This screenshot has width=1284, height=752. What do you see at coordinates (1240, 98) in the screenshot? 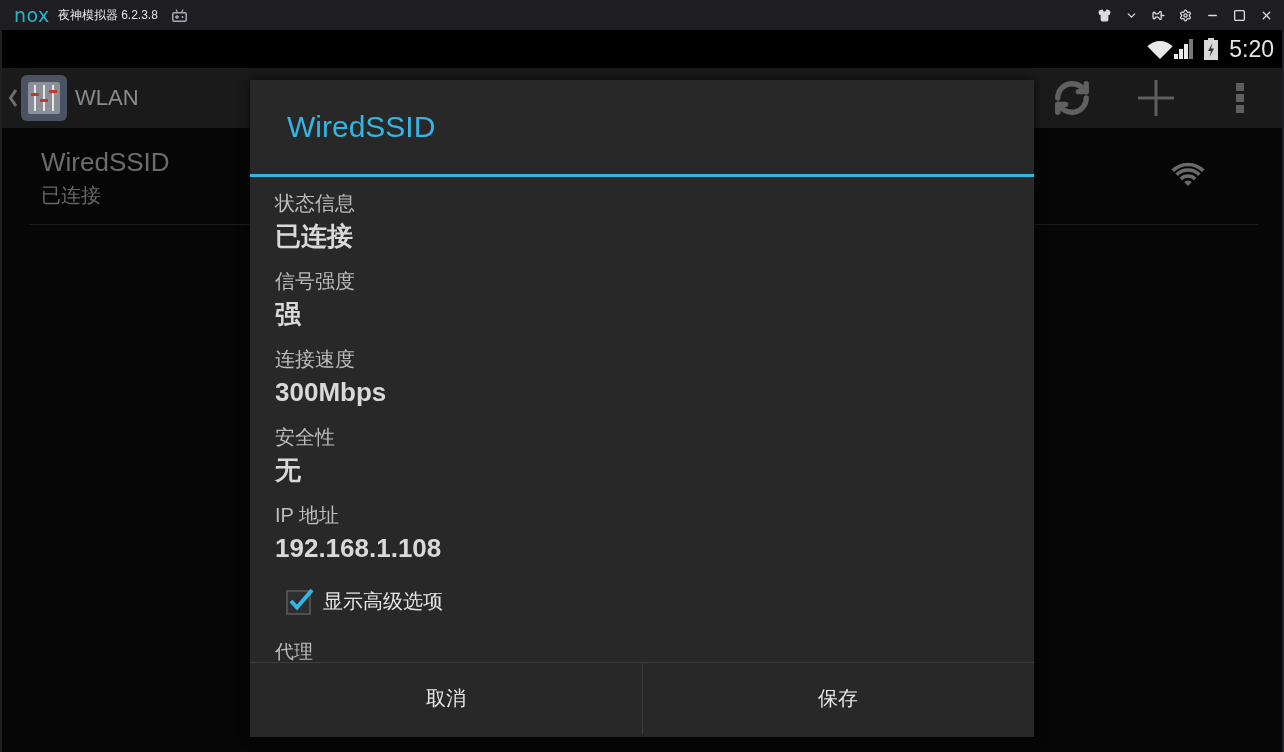
I see `overflow-menu-icon` at bounding box center [1240, 98].